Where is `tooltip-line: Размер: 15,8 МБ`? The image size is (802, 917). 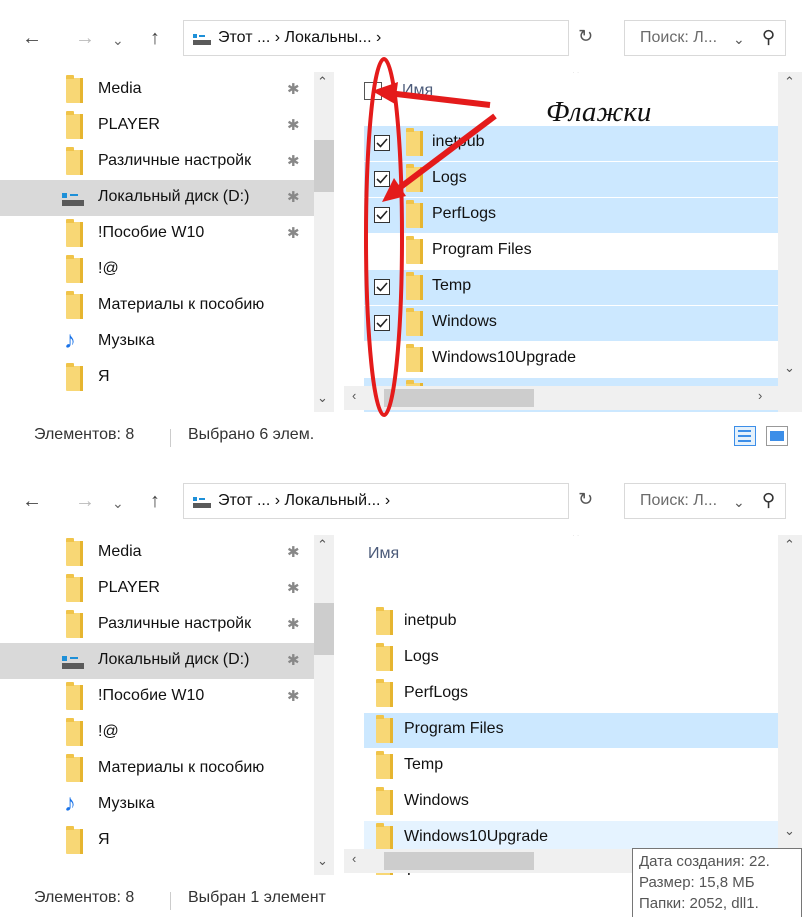
tooltip-line: Размер: 15,8 МБ is located at coordinates (697, 882).